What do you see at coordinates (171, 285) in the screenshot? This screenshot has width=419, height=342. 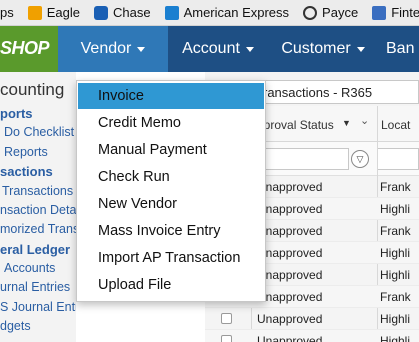 I see `menu-item-upload-file: Upload File` at bounding box center [171, 285].